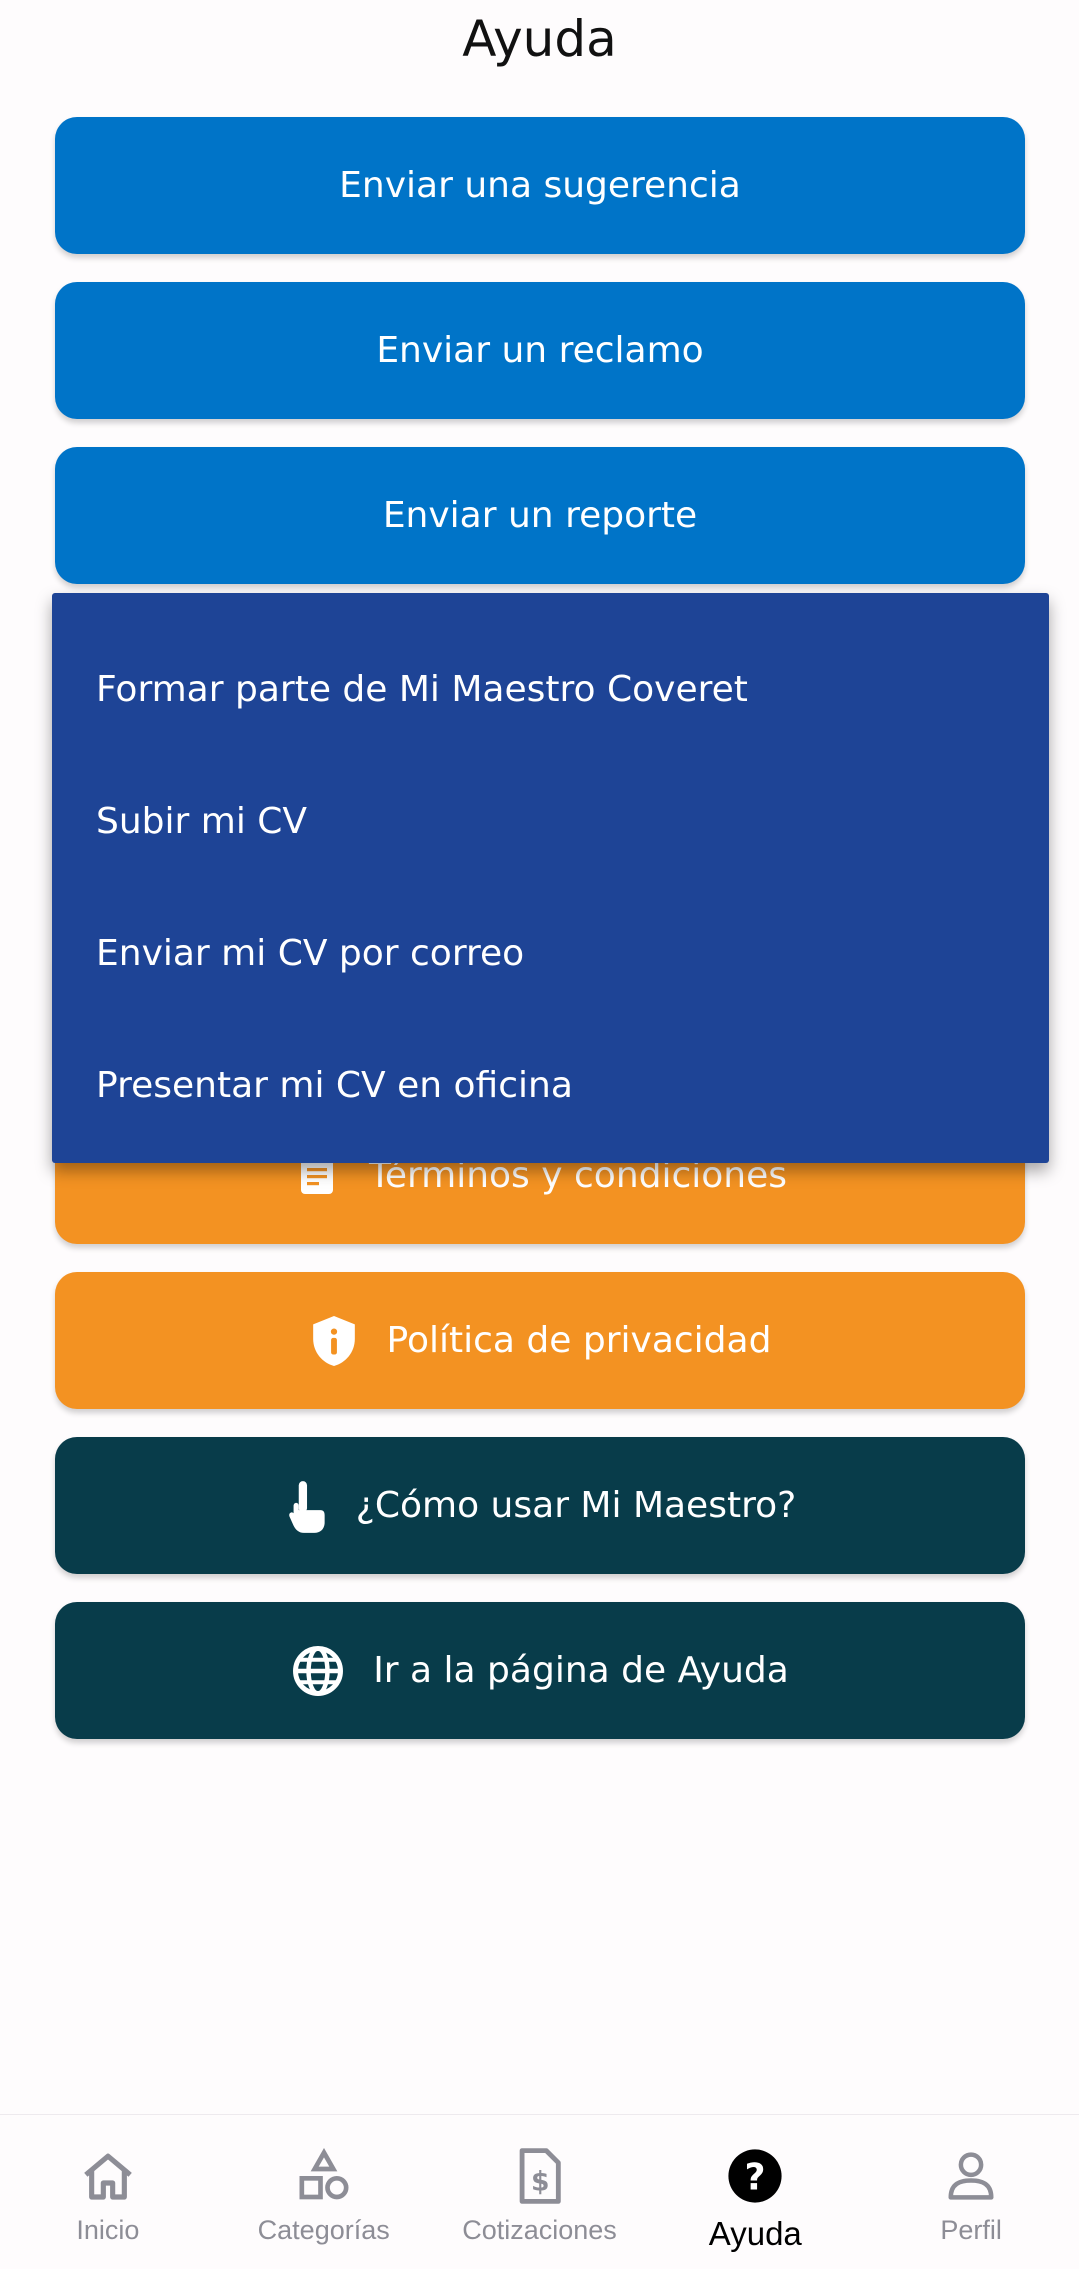 Image resolution: width=1079 pixels, height=2269 pixels. Describe the element at coordinates (334, 1341) in the screenshot. I see `shield-info-icon` at that location.